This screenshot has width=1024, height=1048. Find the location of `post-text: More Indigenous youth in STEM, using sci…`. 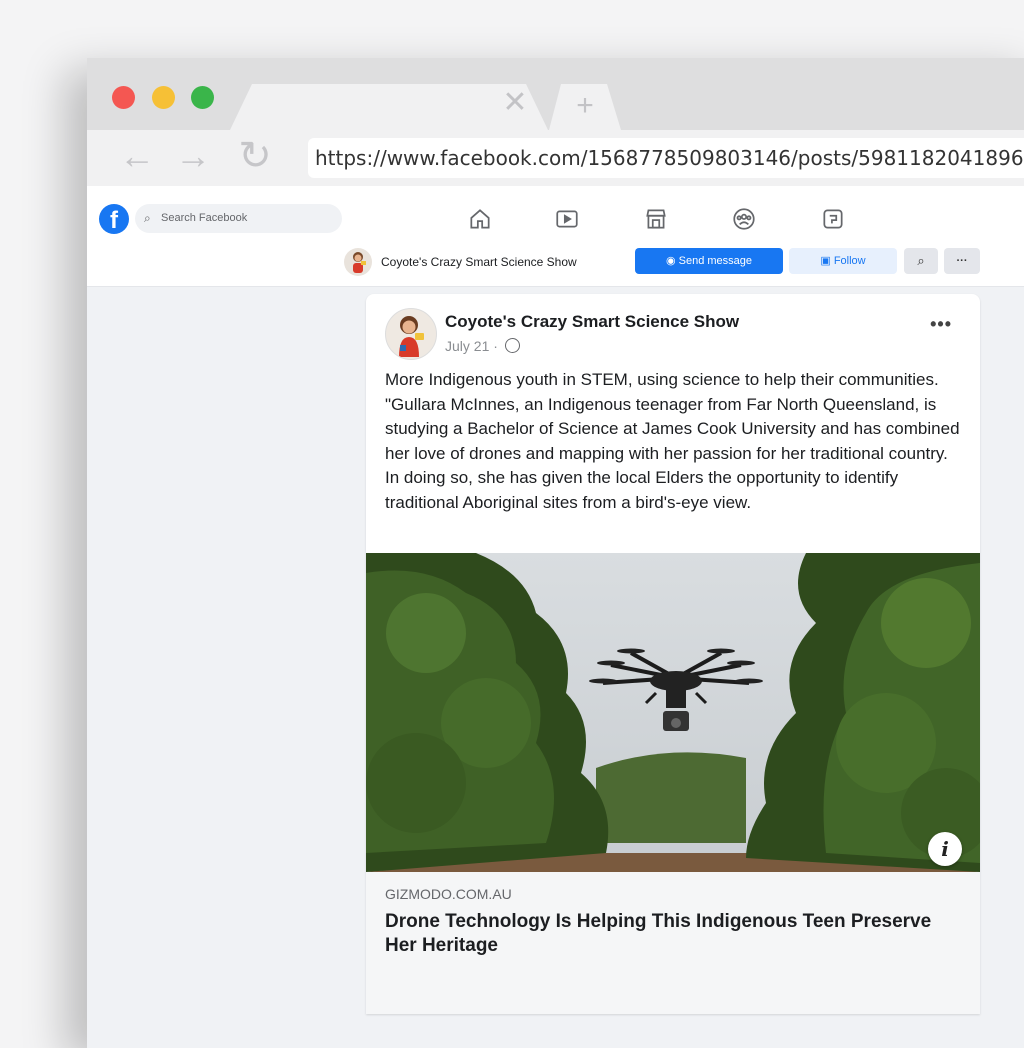

post-text: More Indigenous youth in STEM, using sci… is located at coordinates (672, 441).